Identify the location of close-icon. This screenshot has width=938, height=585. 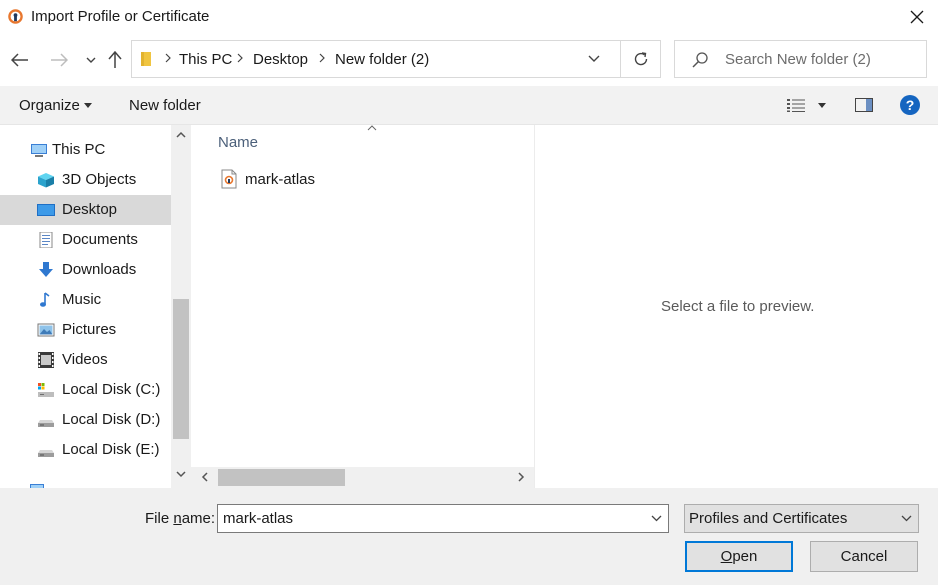
(917, 17).